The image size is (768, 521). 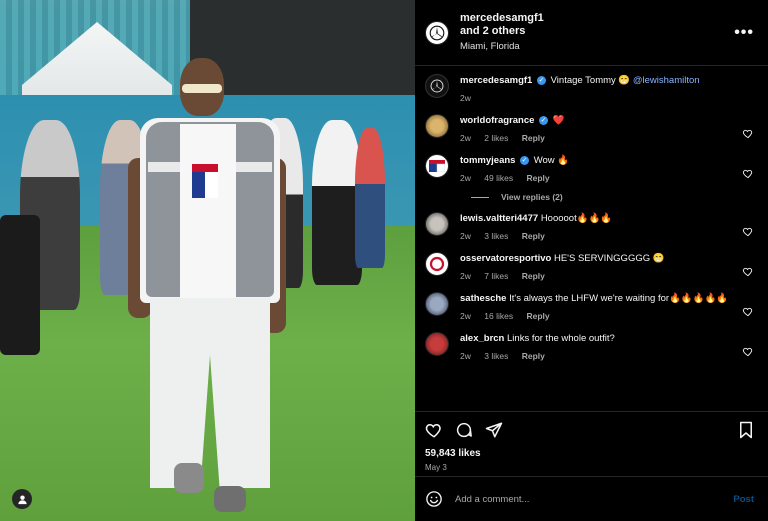 I want to click on like-heart-icon, so click(x=434, y=430).